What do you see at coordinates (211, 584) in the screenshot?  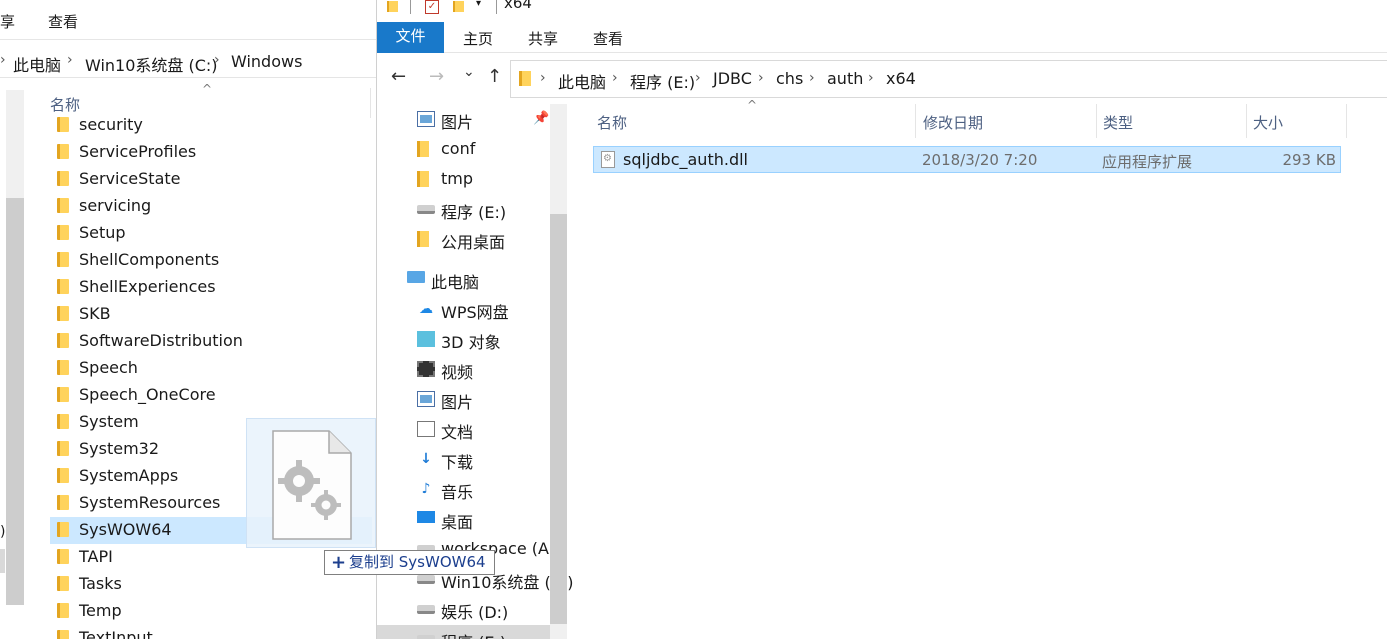 I see `folder-row: Tasks` at bounding box center [211, 584].